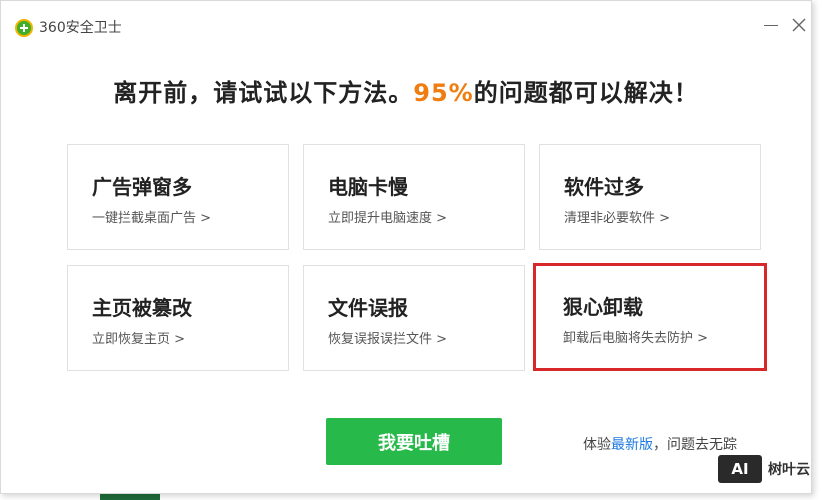 This screenshot has width=825, height=500. I want to click on close-icon, so click(799, 25).